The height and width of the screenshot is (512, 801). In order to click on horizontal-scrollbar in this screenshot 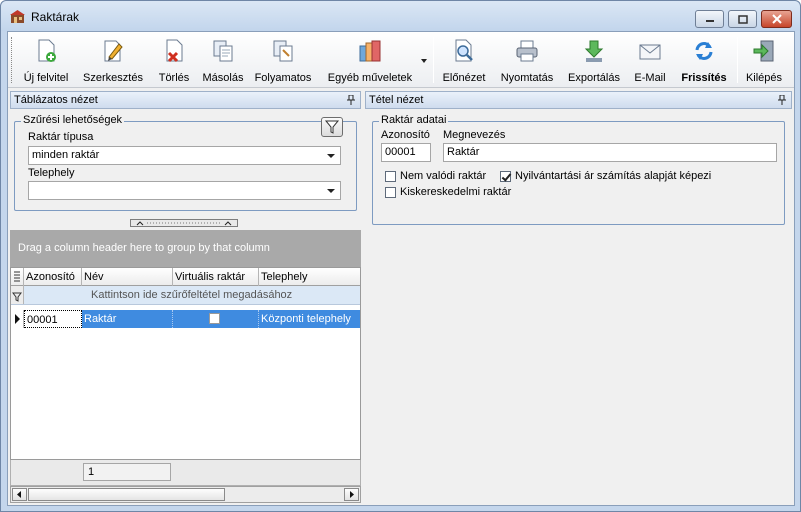, I will do `click(185, 494)`.